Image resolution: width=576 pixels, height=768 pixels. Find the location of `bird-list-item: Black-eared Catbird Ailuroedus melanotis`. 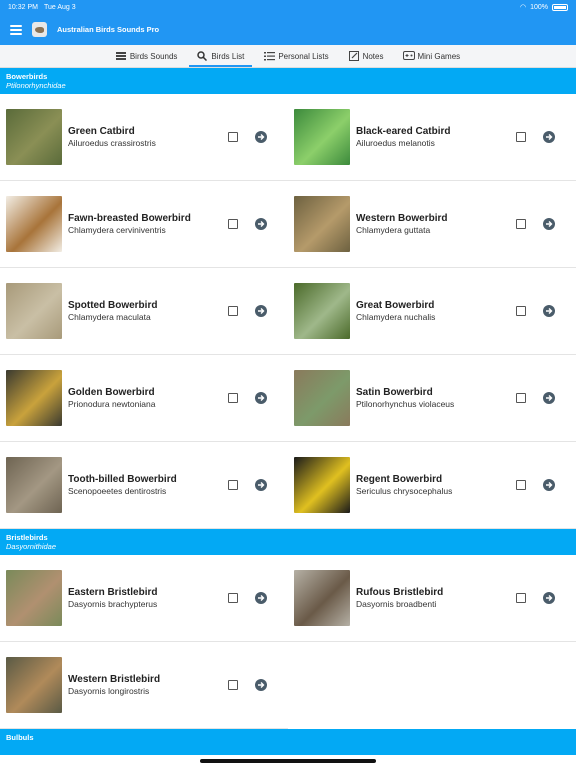

bird-list-item: Black-eared Catbird Ailuroedus melanotis is located at coordinates (432, 137).